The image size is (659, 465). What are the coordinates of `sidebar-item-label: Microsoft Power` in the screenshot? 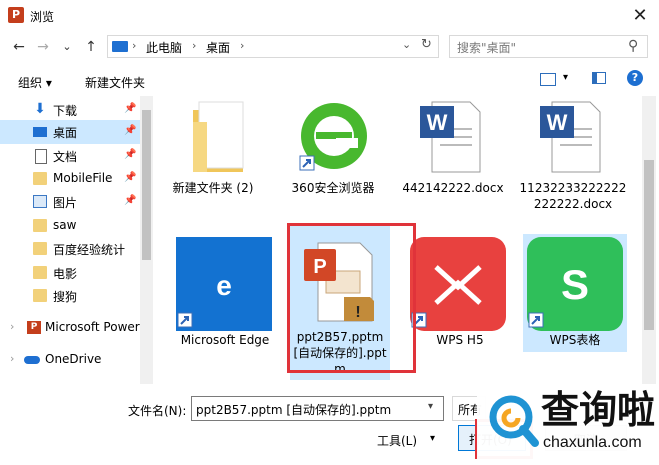 It's located at (92, 327).